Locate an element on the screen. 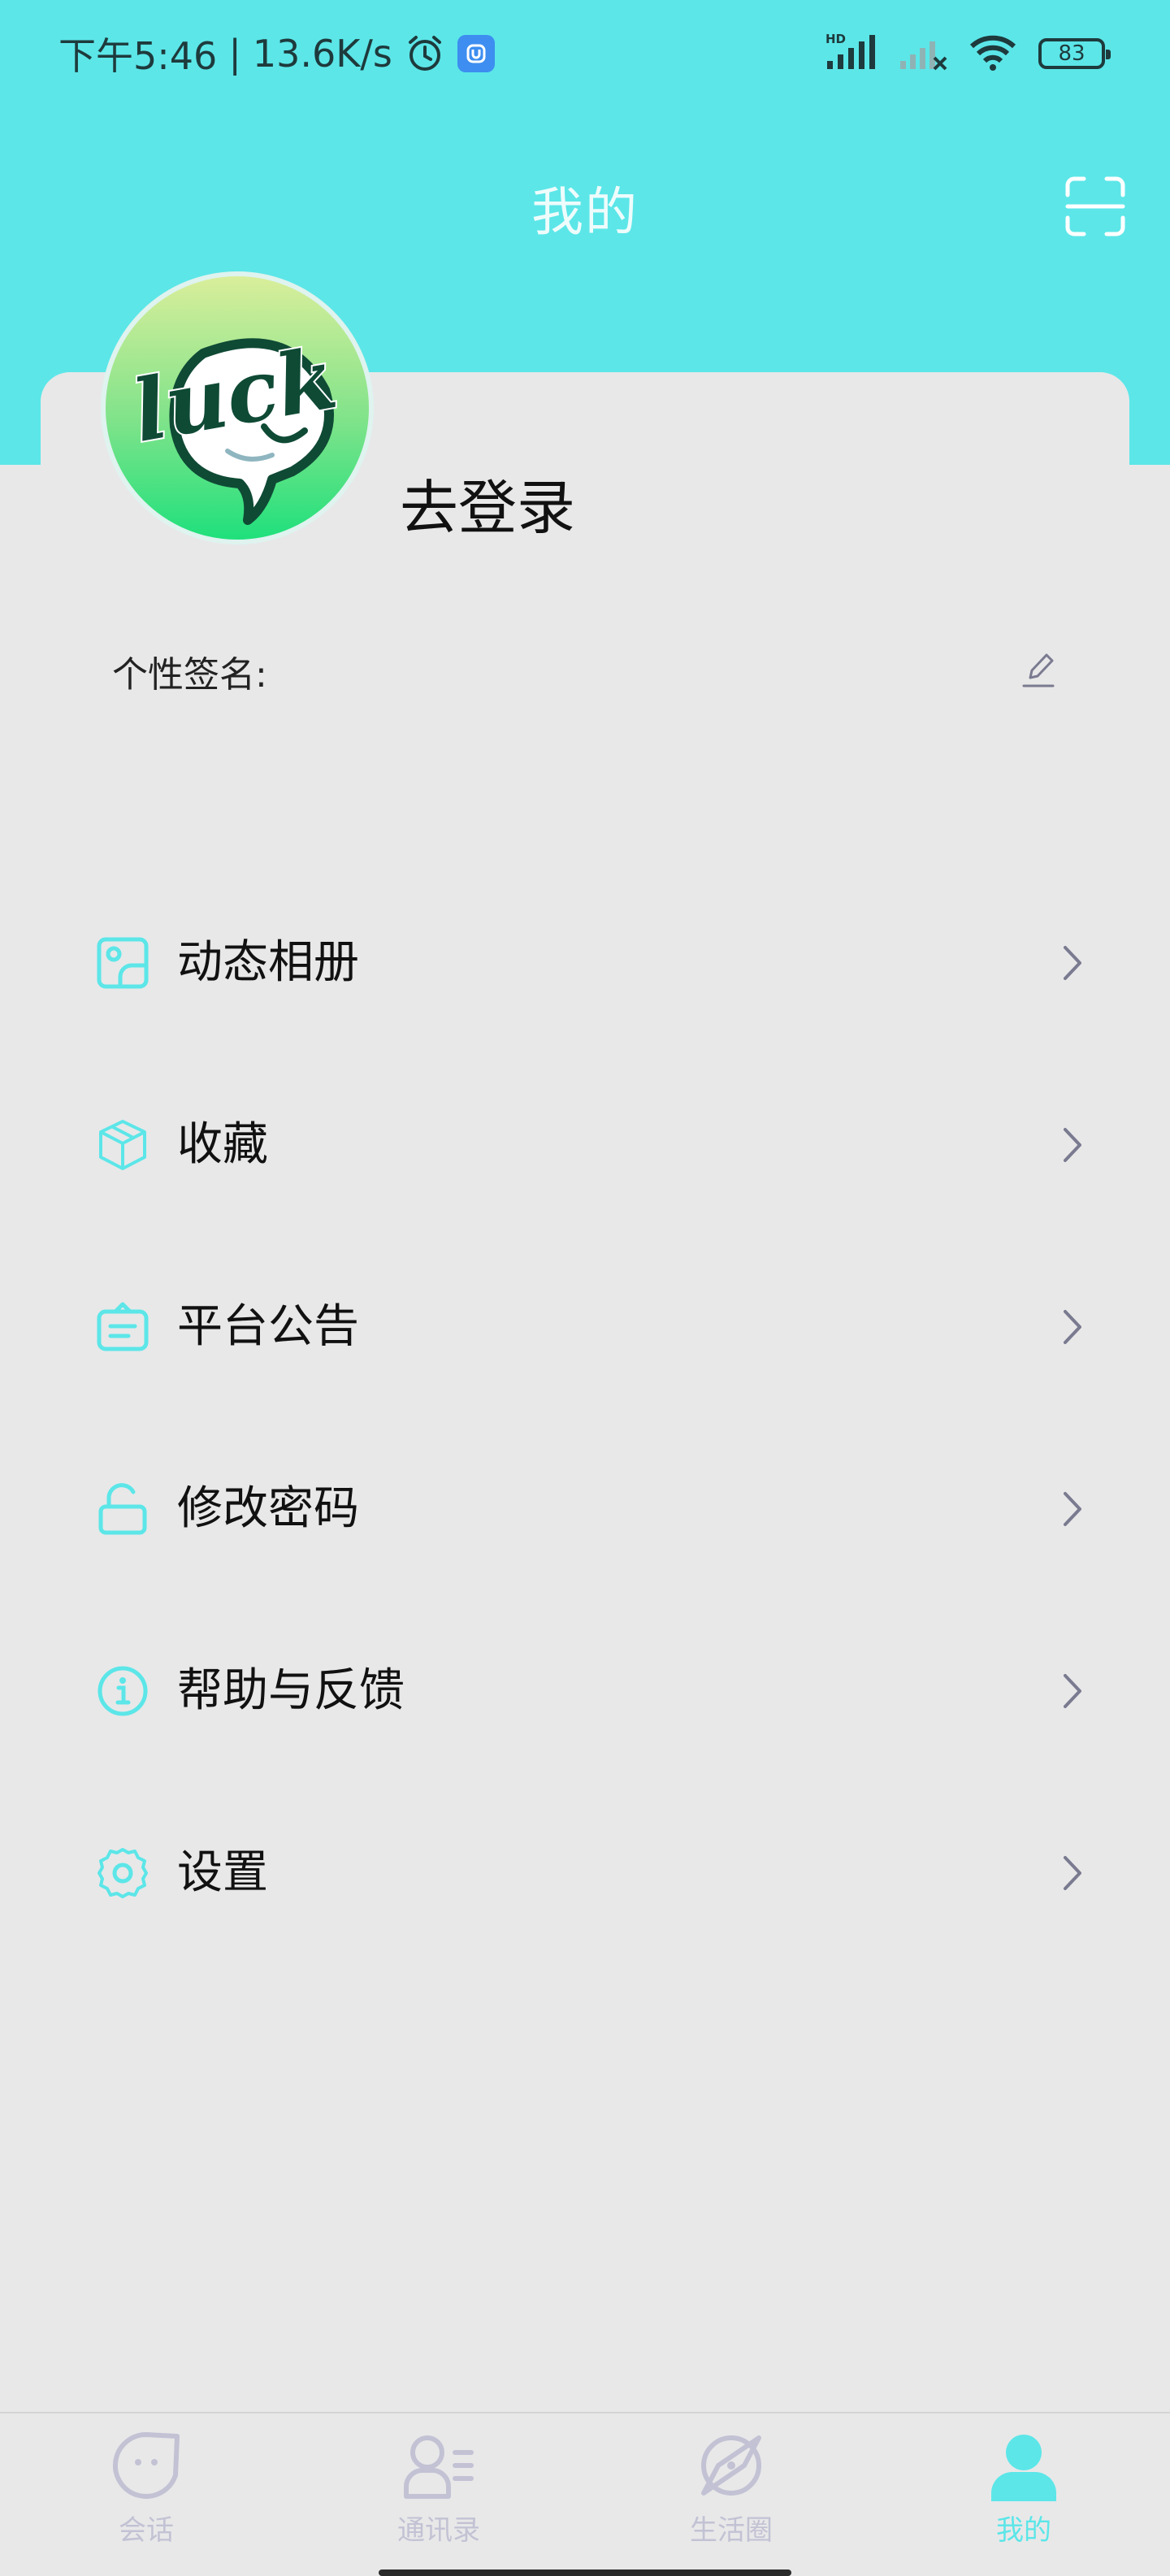 Image resolution: width=1170 pixels, height=2576 pixels. menu-item-settings: 设置 is located at coordinates (585, 1871).